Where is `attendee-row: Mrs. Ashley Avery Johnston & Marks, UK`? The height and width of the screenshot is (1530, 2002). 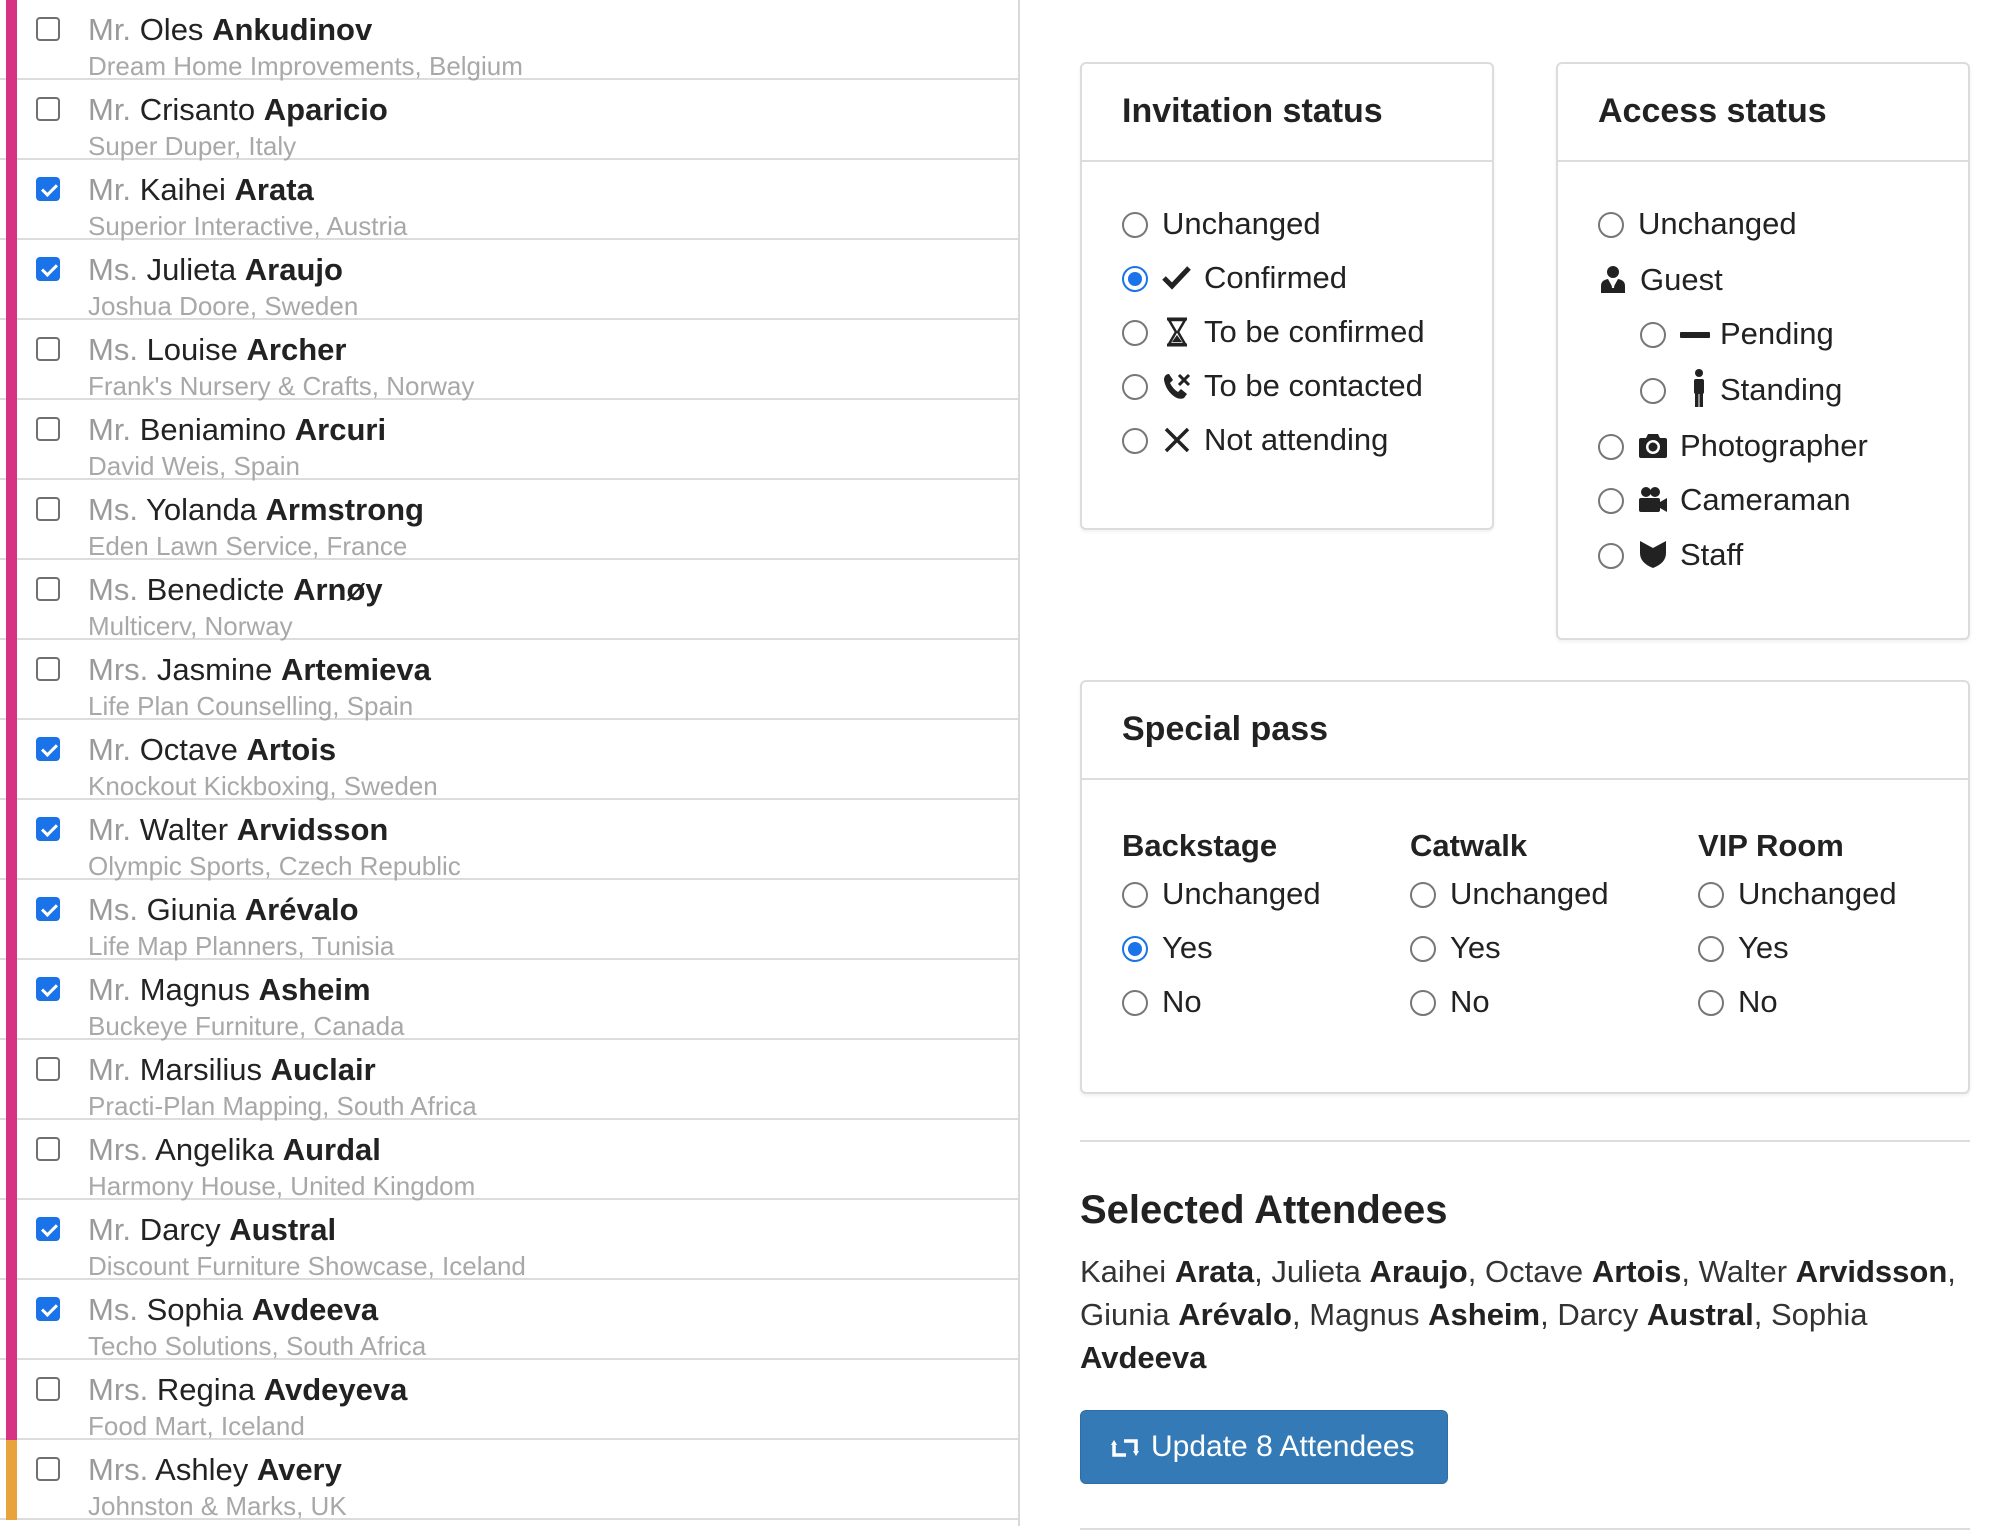
attendee-row: Mrs. Ashley Avery Johnston & Marks, UK is located at coordinates (509, 1480).